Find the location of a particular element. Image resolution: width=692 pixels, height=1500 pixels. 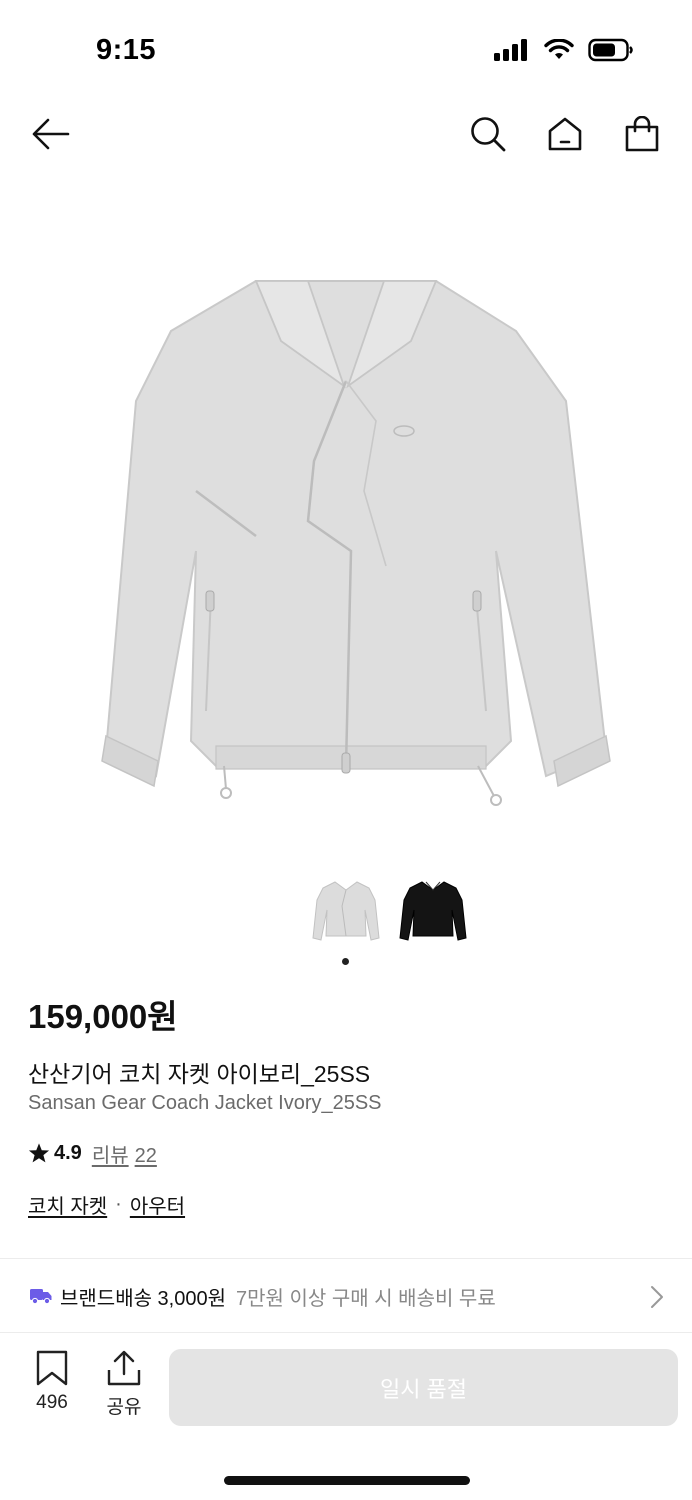

rating-row: 4.9 리뷰 22 is located at coordinates (92, 1153).